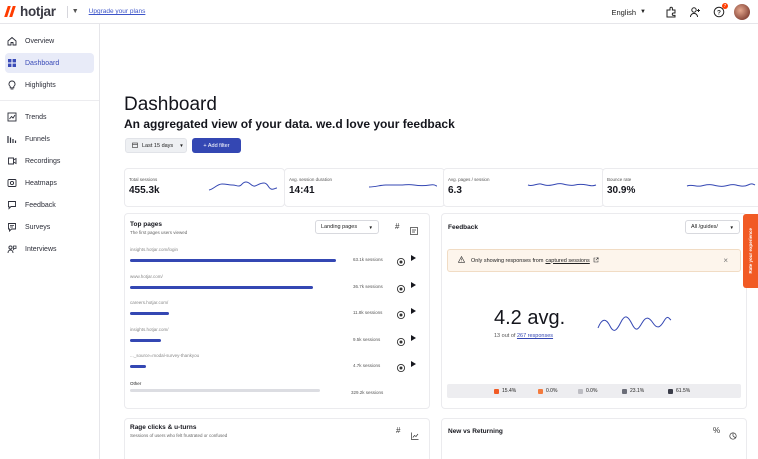 The width and height of the screenshot is (758, 459). Describe the element at coordinates (261, 388) in the screenshot. I see `other-row: Other 329.2k sessions` at that location.